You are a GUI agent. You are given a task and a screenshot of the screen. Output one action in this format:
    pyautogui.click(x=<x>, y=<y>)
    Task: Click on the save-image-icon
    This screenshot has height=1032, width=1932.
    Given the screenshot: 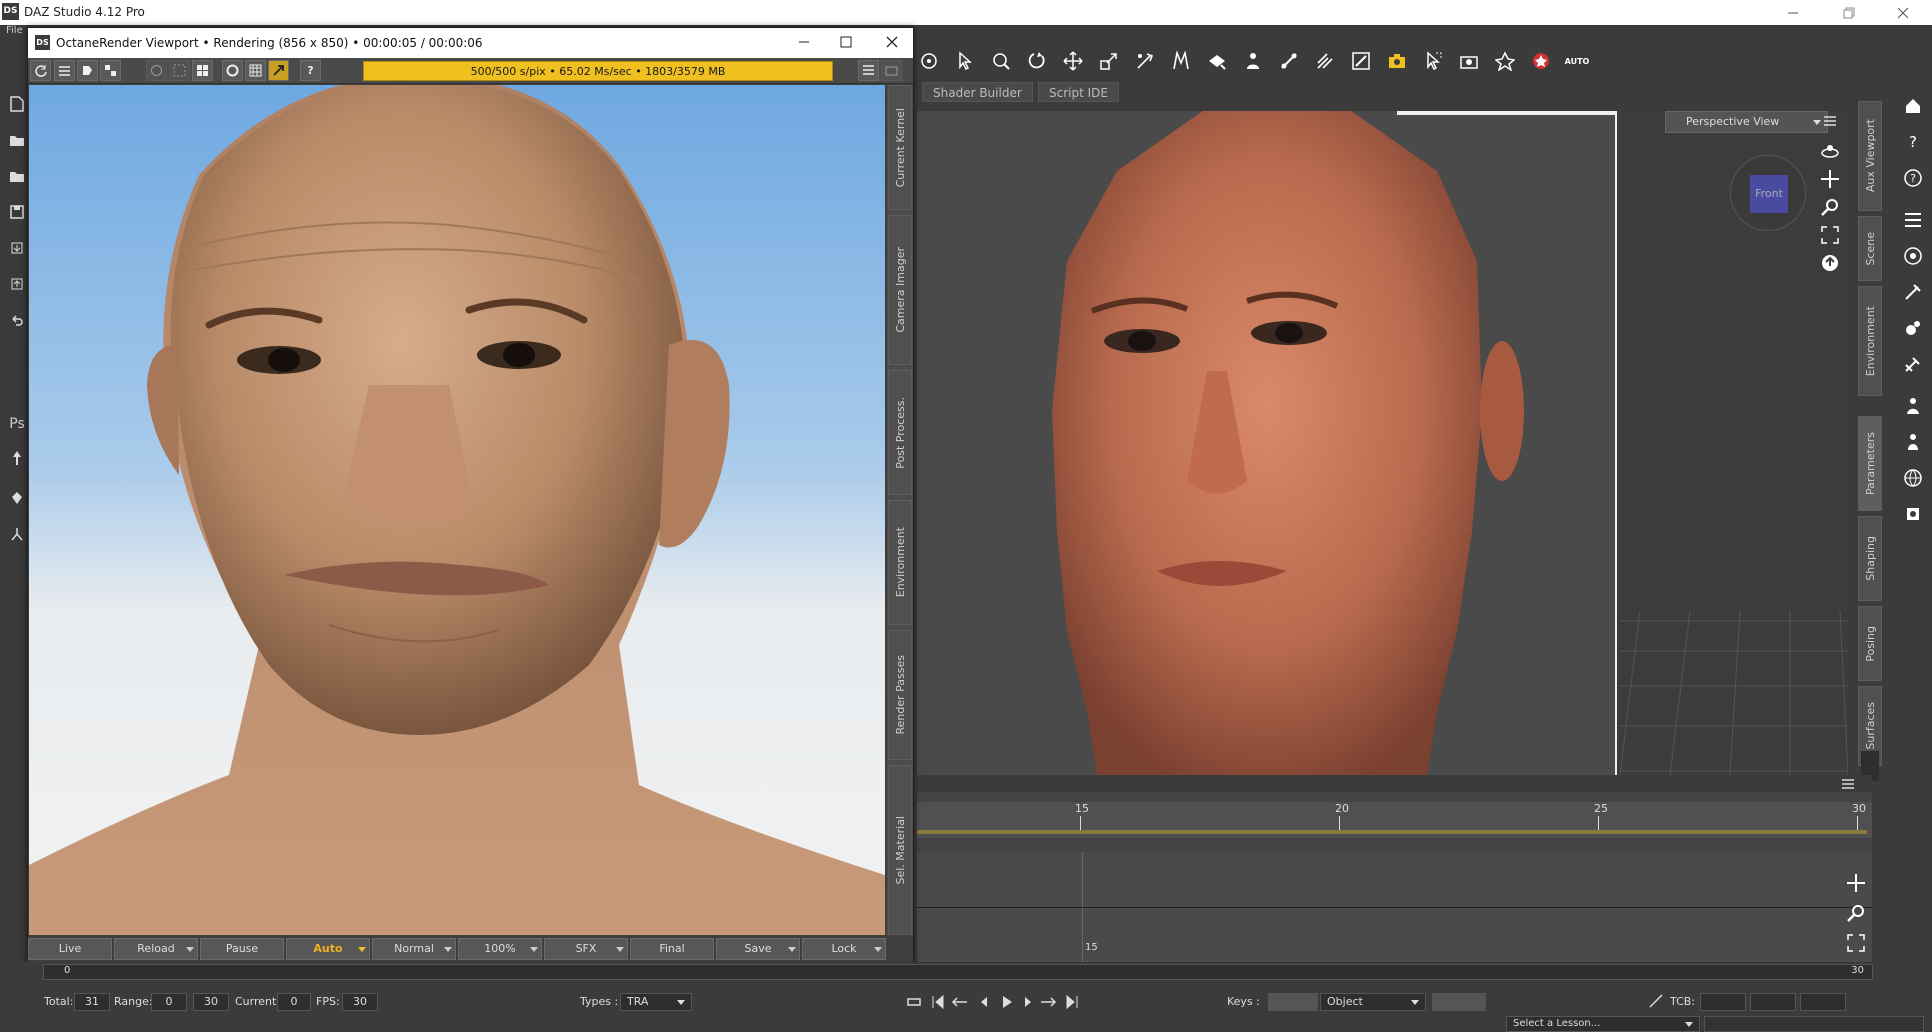 What is the action you would take?
    pyautogui.click(x=891, y=70)
    